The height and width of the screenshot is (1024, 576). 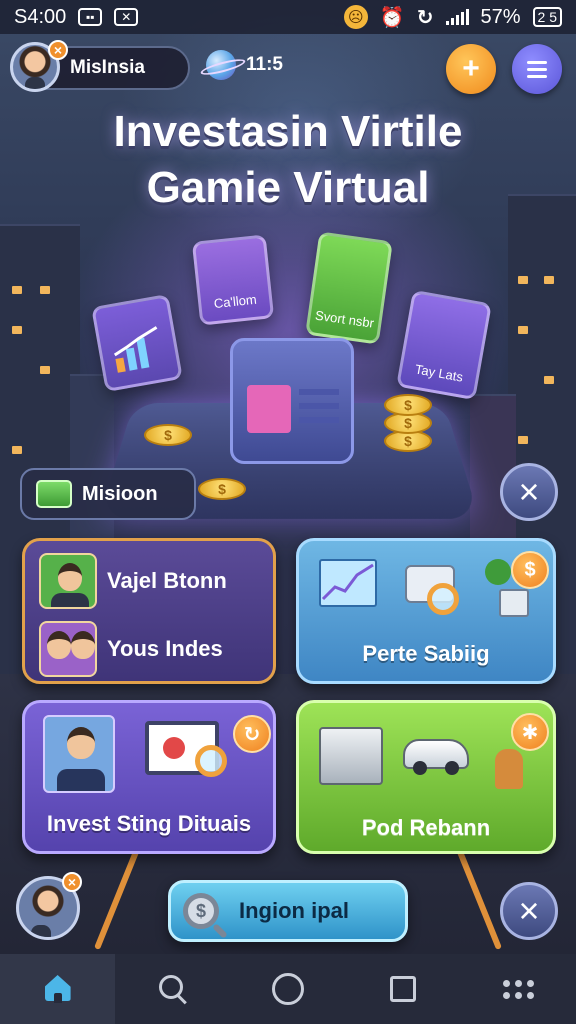 I want to click on perte-tile-label: Perte Sabiig, so click(x=426, y=653).